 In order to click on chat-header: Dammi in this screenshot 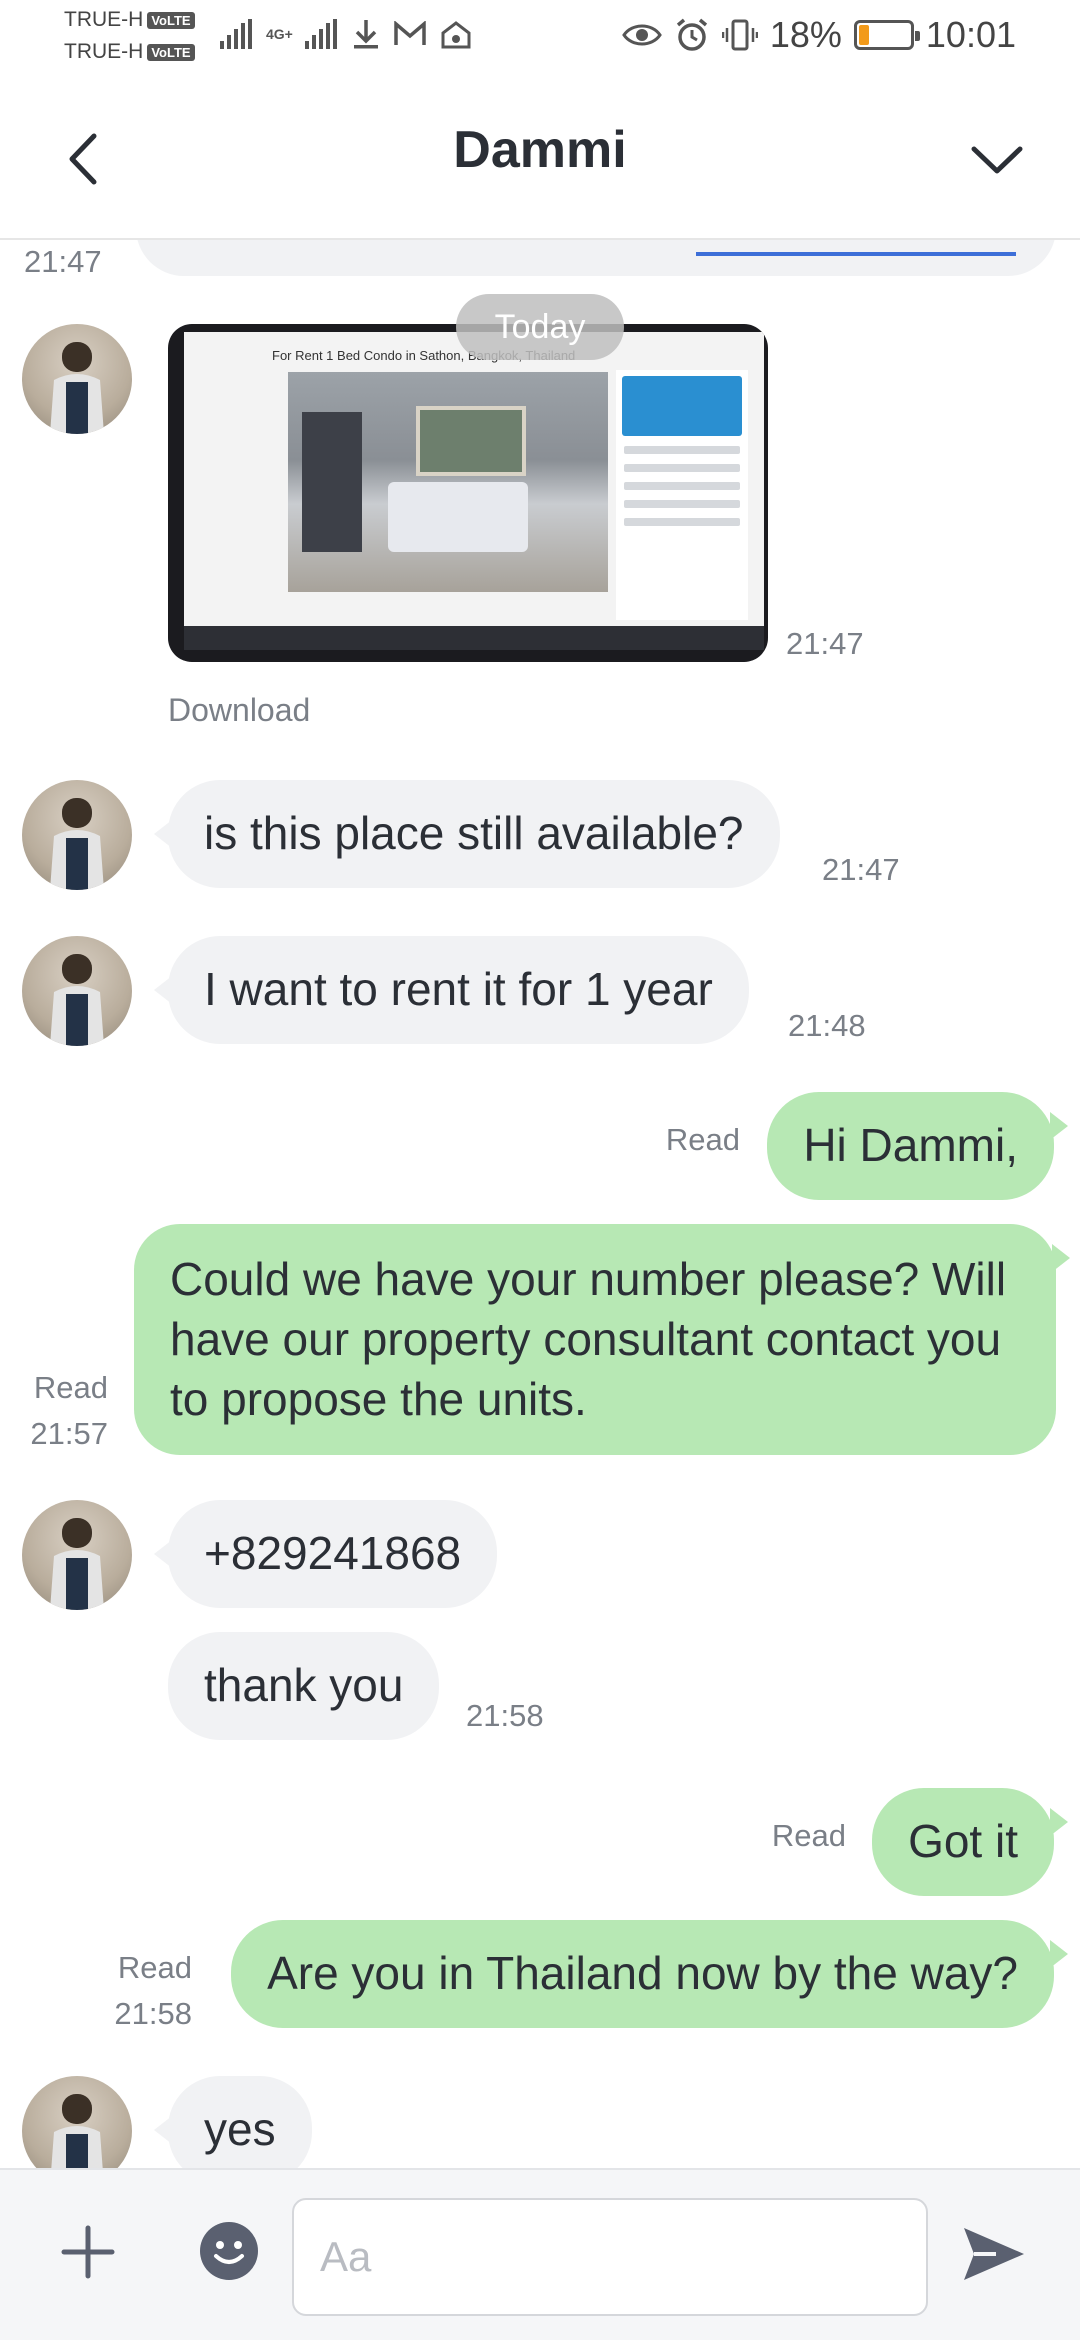, I will do `click(540, 158)`.